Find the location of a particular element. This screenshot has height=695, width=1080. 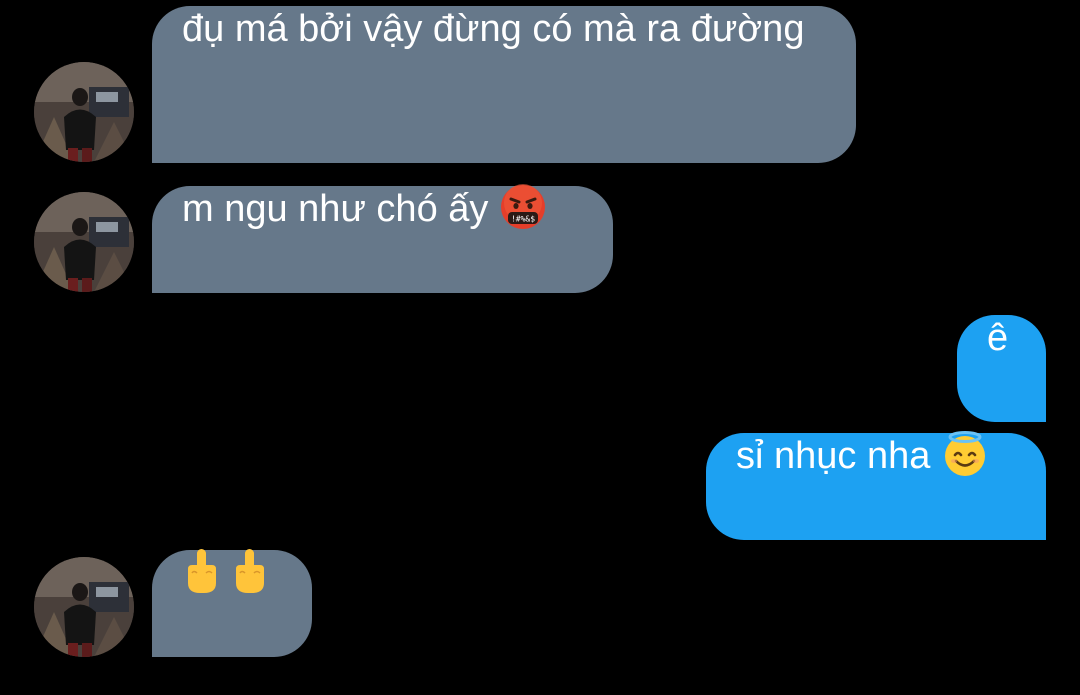

message-bubble-outgoing: ê is located at coordinates (1001, 368).